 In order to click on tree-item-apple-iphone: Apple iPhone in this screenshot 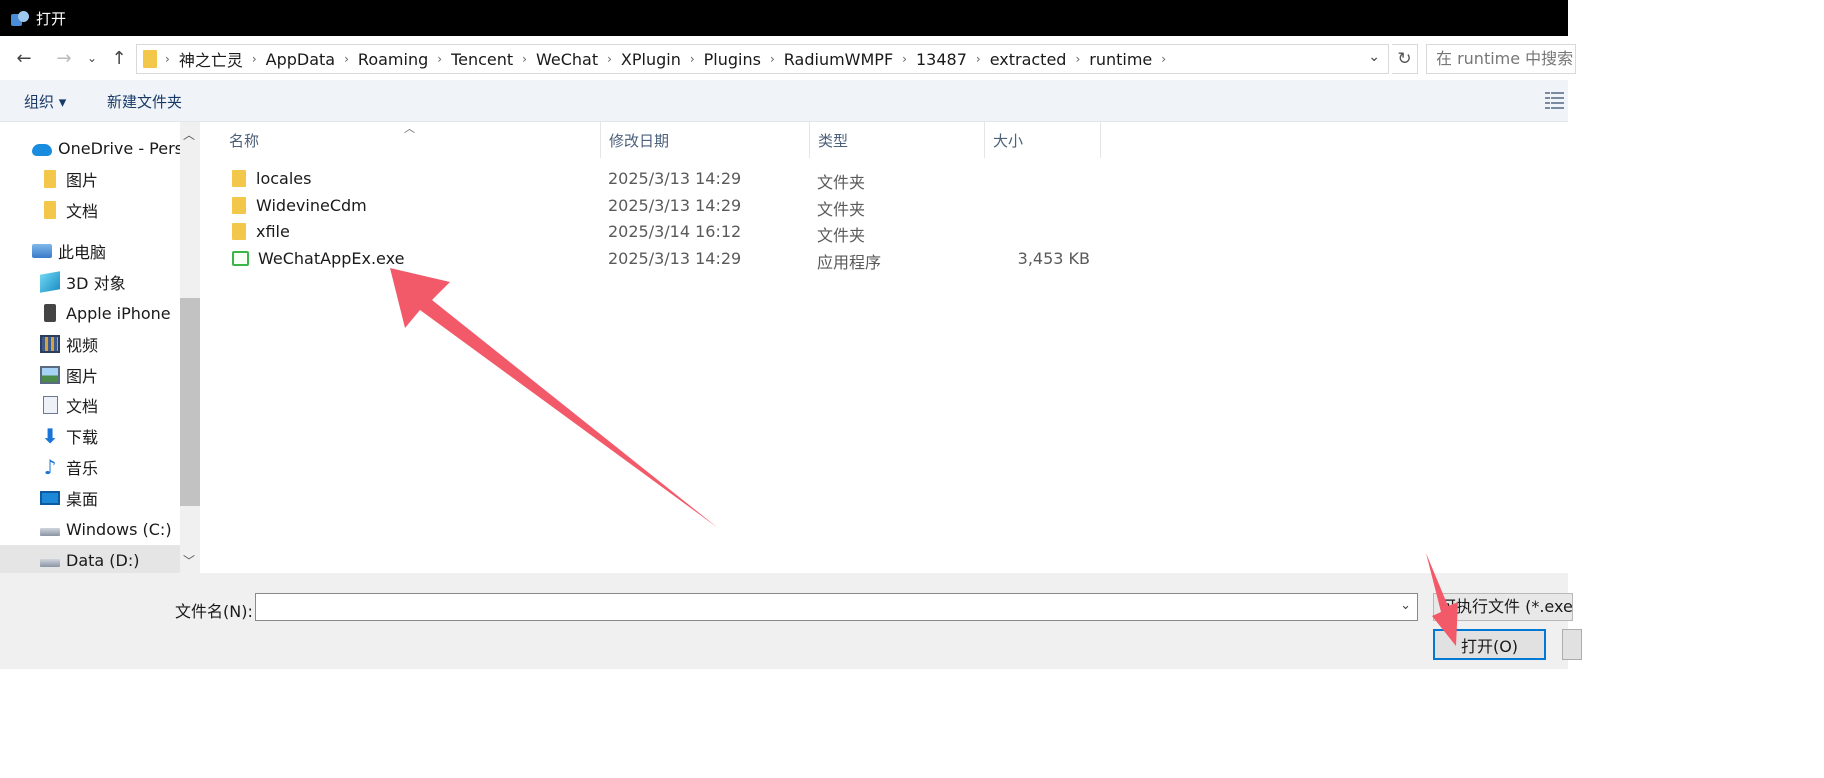, I will do `click(90, 313)`.